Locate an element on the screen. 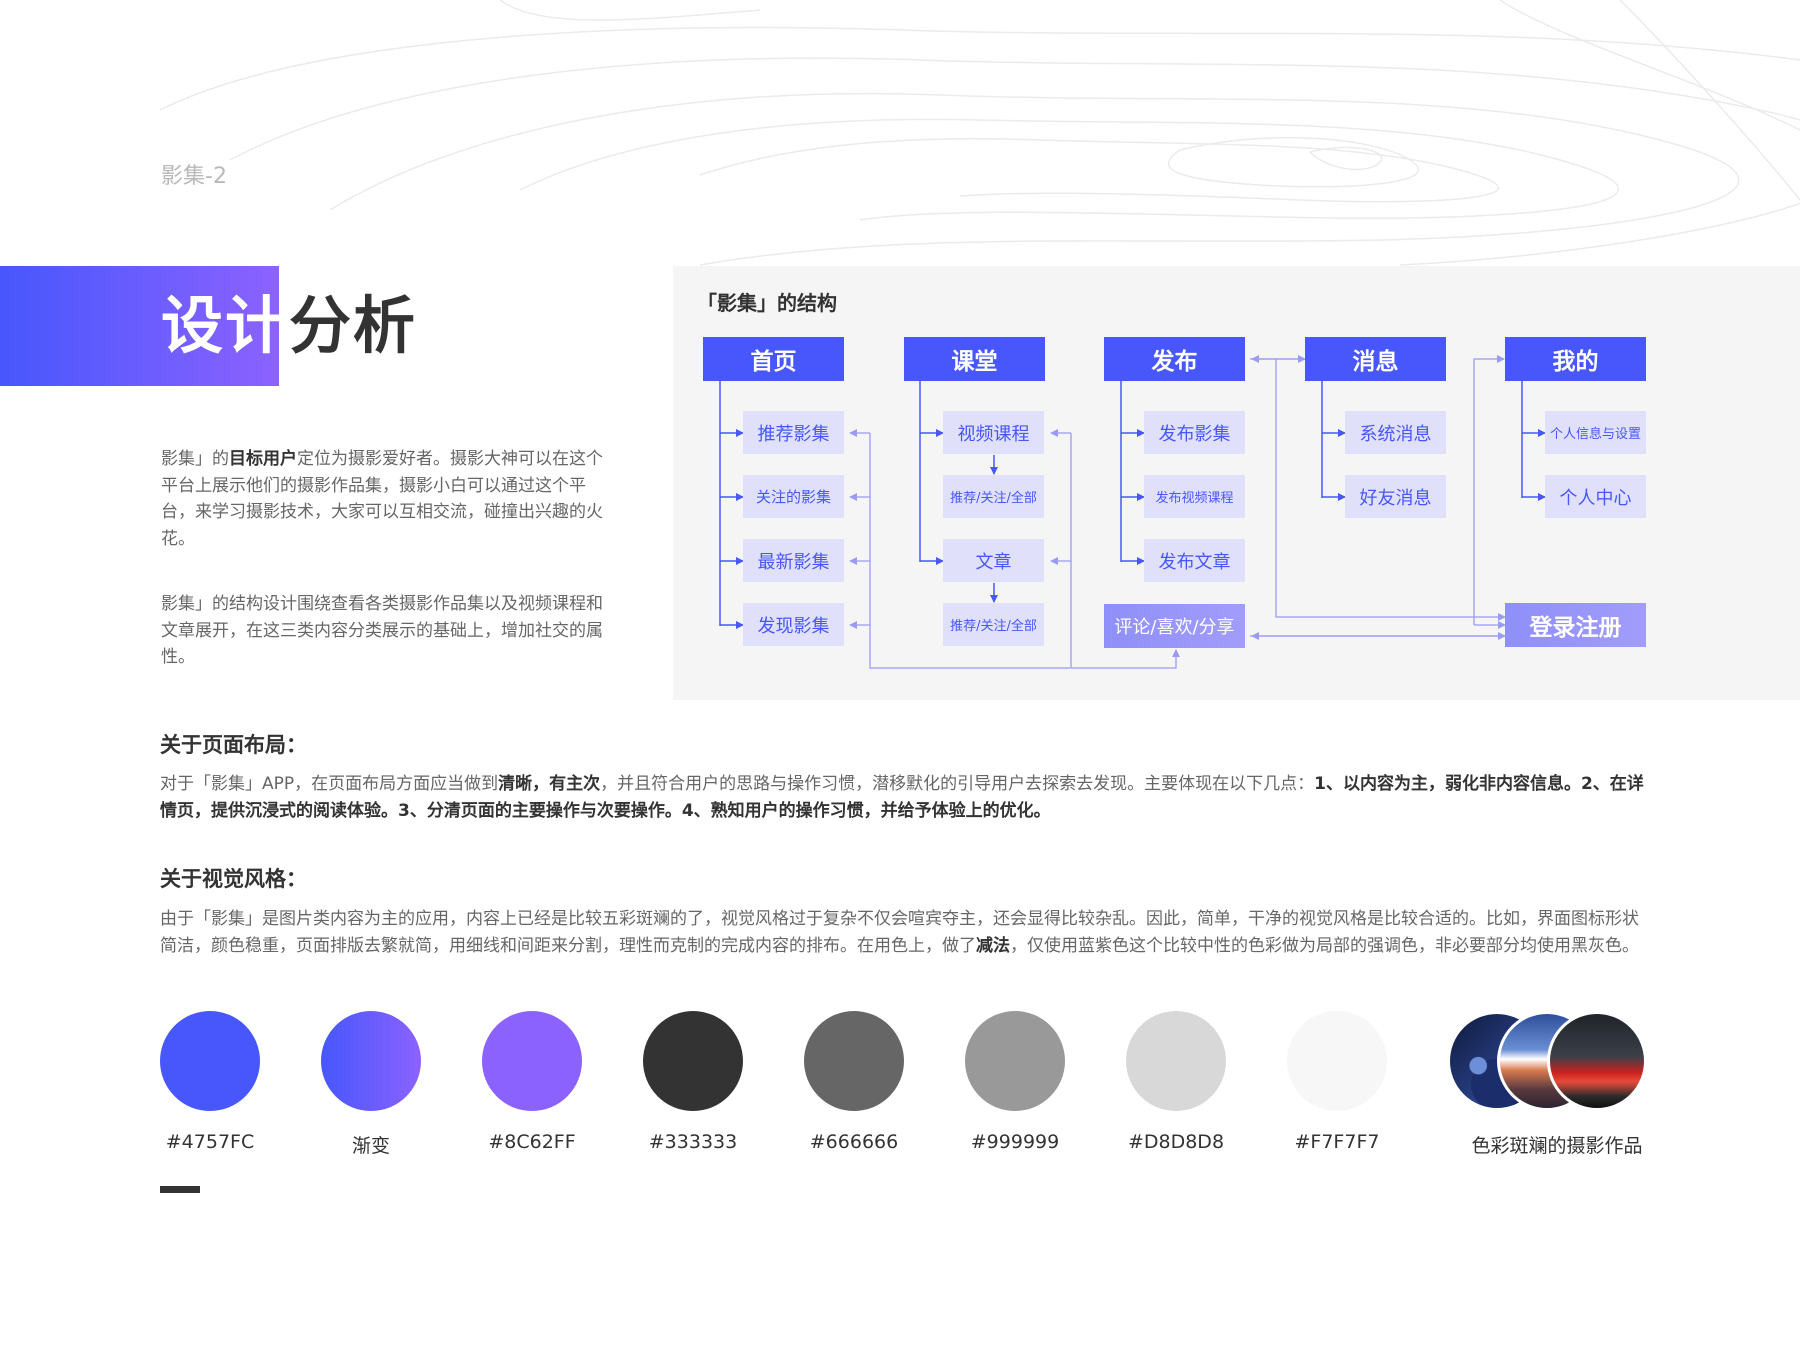 The height and width of the screenshot is (1350, 1800). node-video-filter: 推荐/关注/全部 is located at coordinates (993, 496).